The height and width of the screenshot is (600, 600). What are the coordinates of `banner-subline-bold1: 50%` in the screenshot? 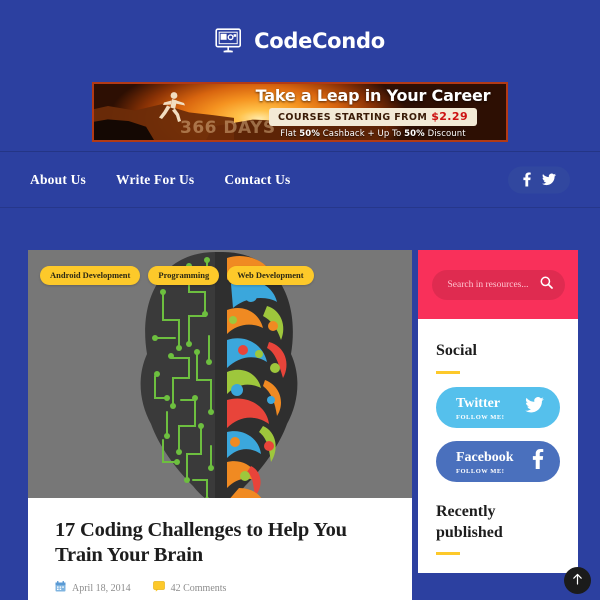 It's located at (309, 133).